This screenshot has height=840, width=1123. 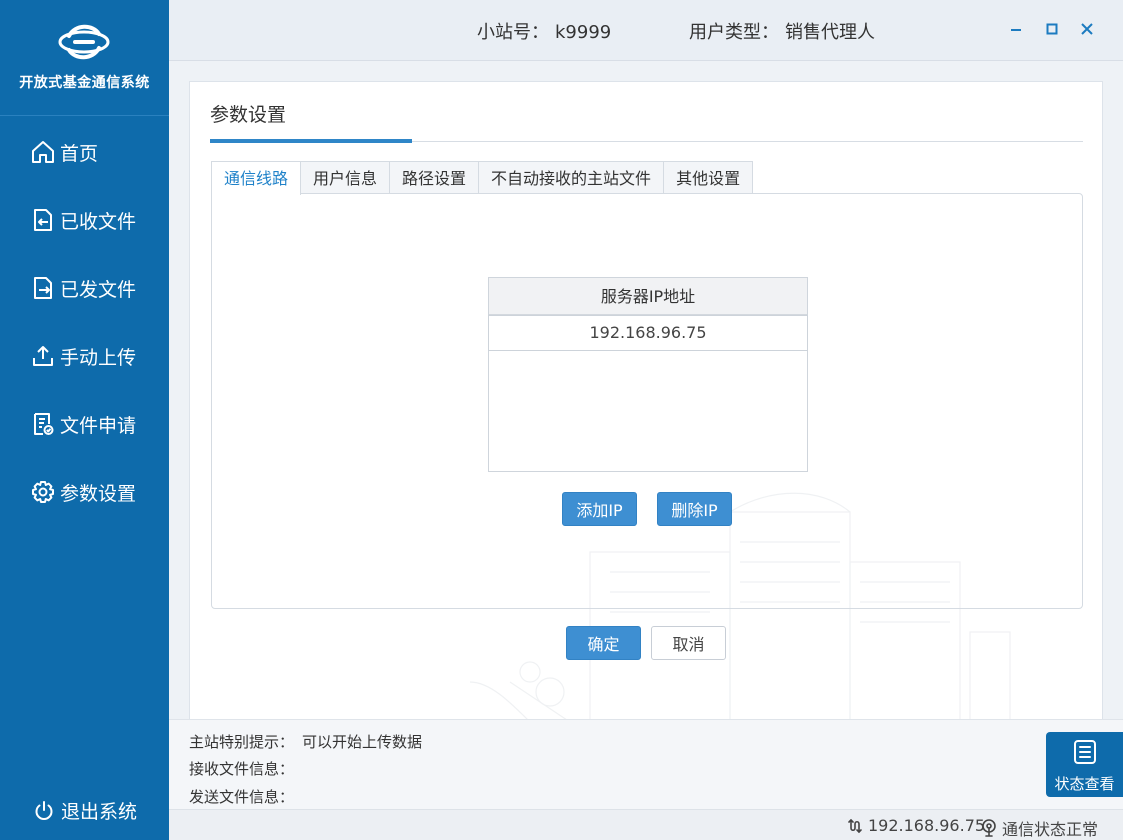 What do you see at coordinates (648, 296) in the screenshot?
I see `table-header: 服务器IP地址` at bounding box center [648, 296].